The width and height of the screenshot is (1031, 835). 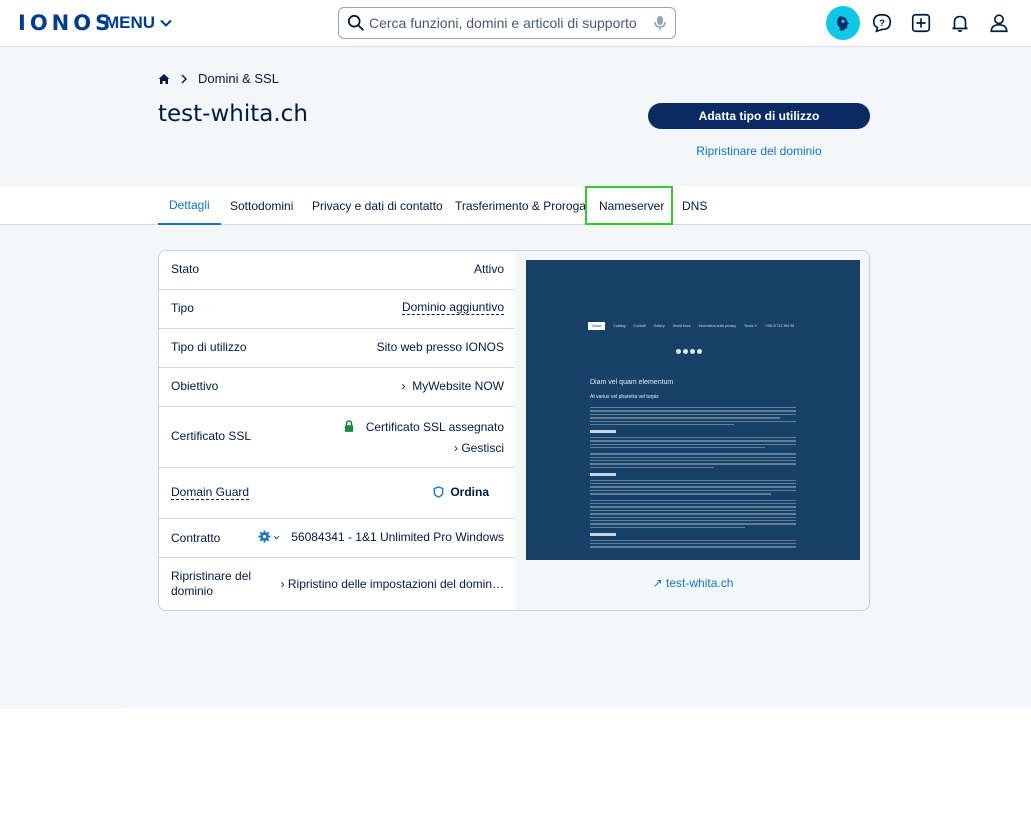 What do you see at coordinates (632, 382) in the screenshot?
I see `preview-heading: Diam vel quam elementum` at bounding box center [632, 382].